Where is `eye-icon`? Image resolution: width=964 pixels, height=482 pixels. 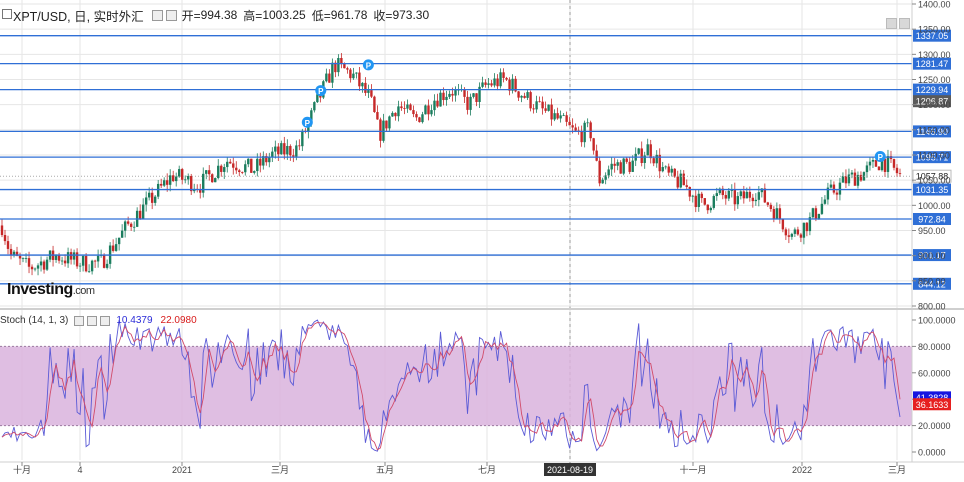
eye-icon is located at coordinates (171, 15).